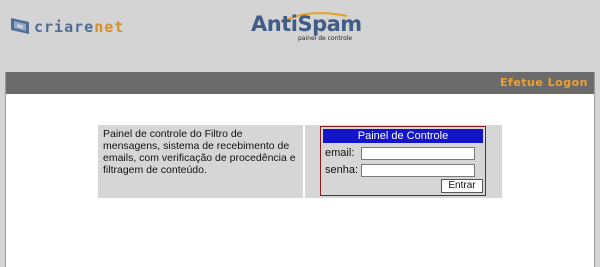 This screenshot has width=600, height=267. I want to click on criarenet-wordmark: criarenet, so click(79, 27).